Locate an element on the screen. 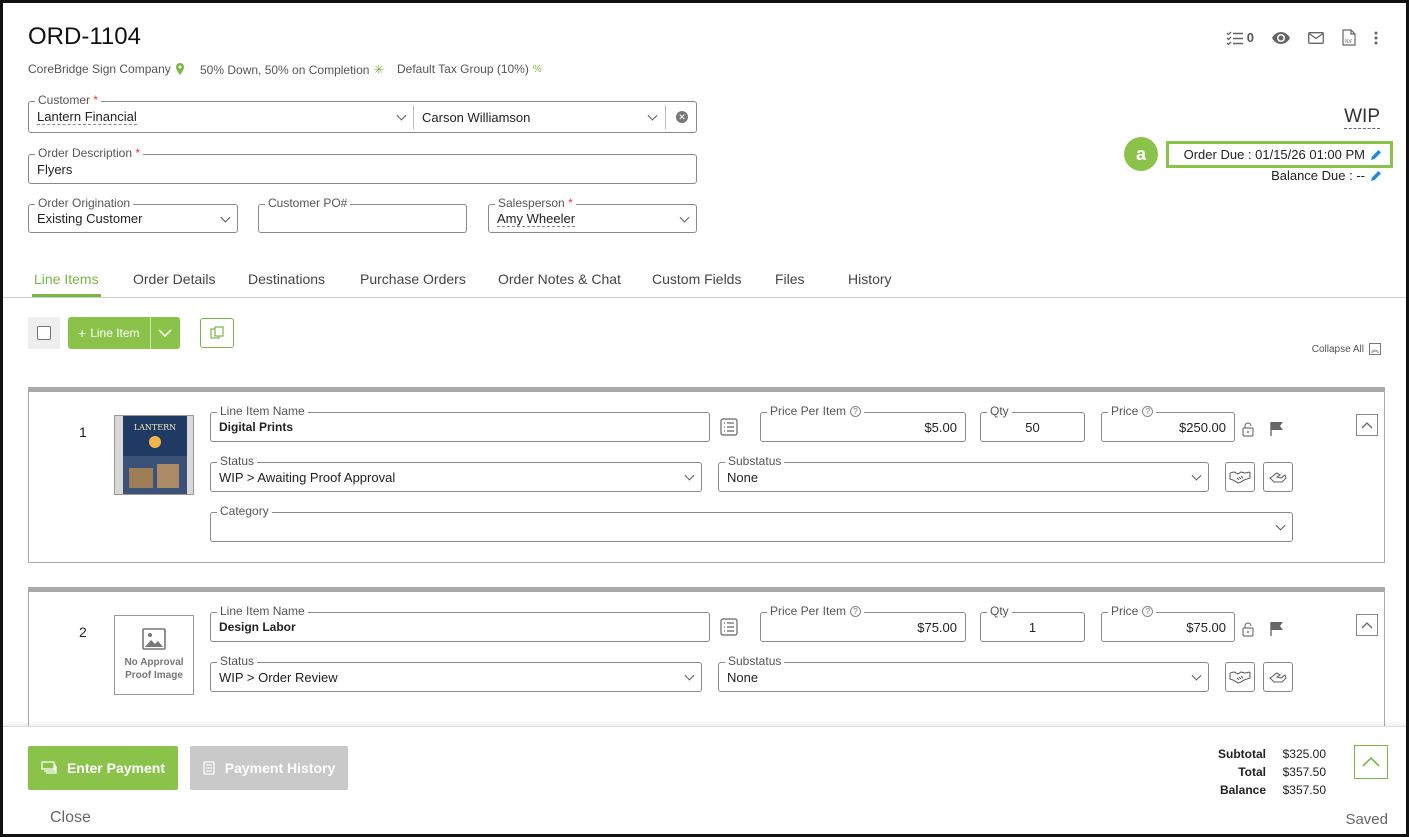 This screenshot has height=837, width=1409. payment-terms-text: 50% Down, 50% on Completion is located at coordinates (285, 70).